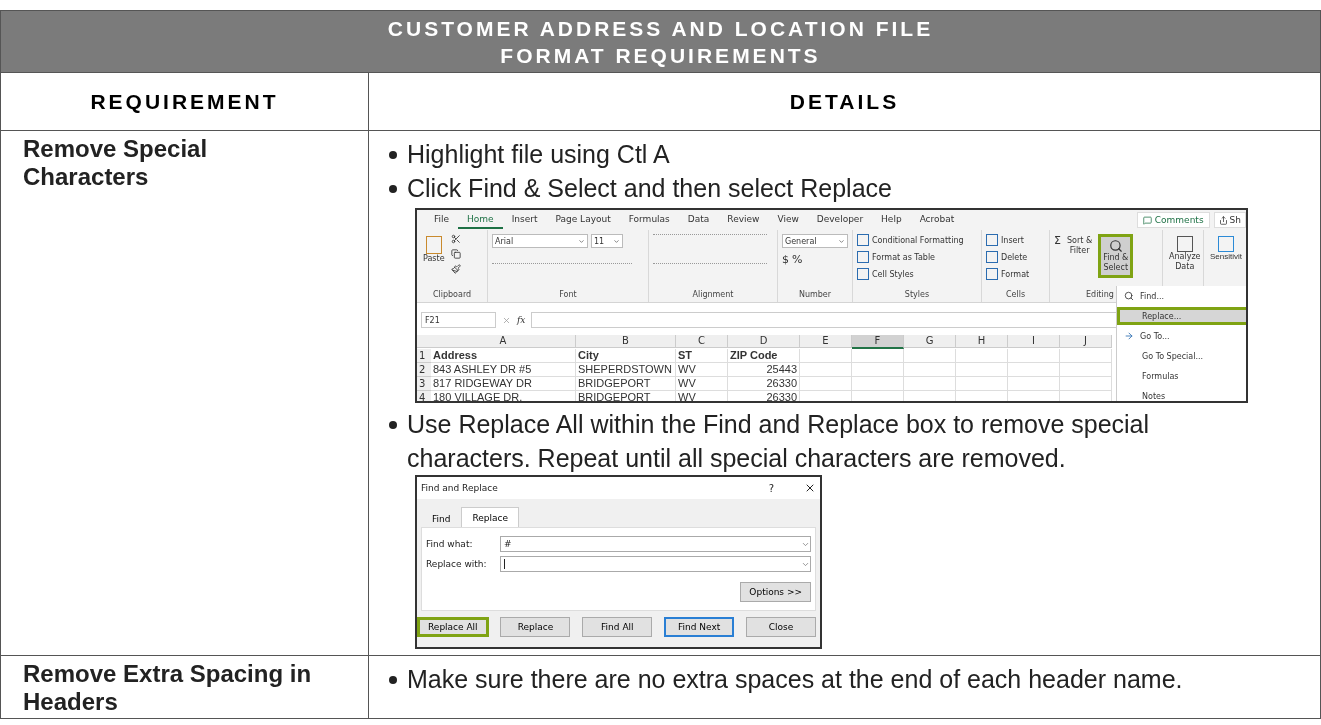 The width and height of the screenshot is (1321, 725). What do you see at coordinates (184, 101) in the screenshot?
I see `column-heading: REQUIREMENT` at bounding box center [184, 101].